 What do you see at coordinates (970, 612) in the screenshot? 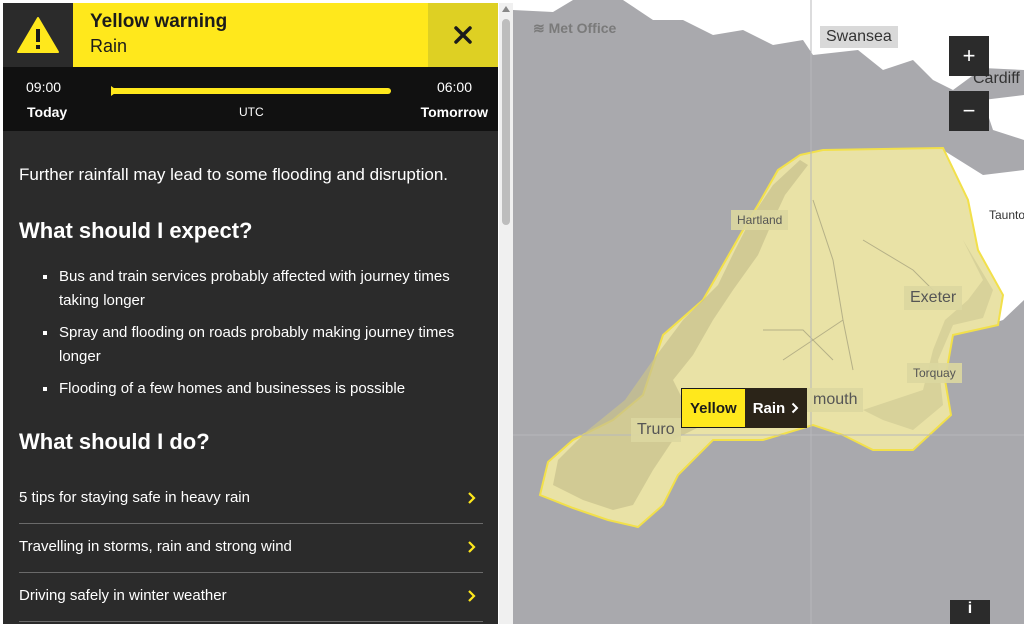
I see `info-button: i` at bounding box center [970, 612].